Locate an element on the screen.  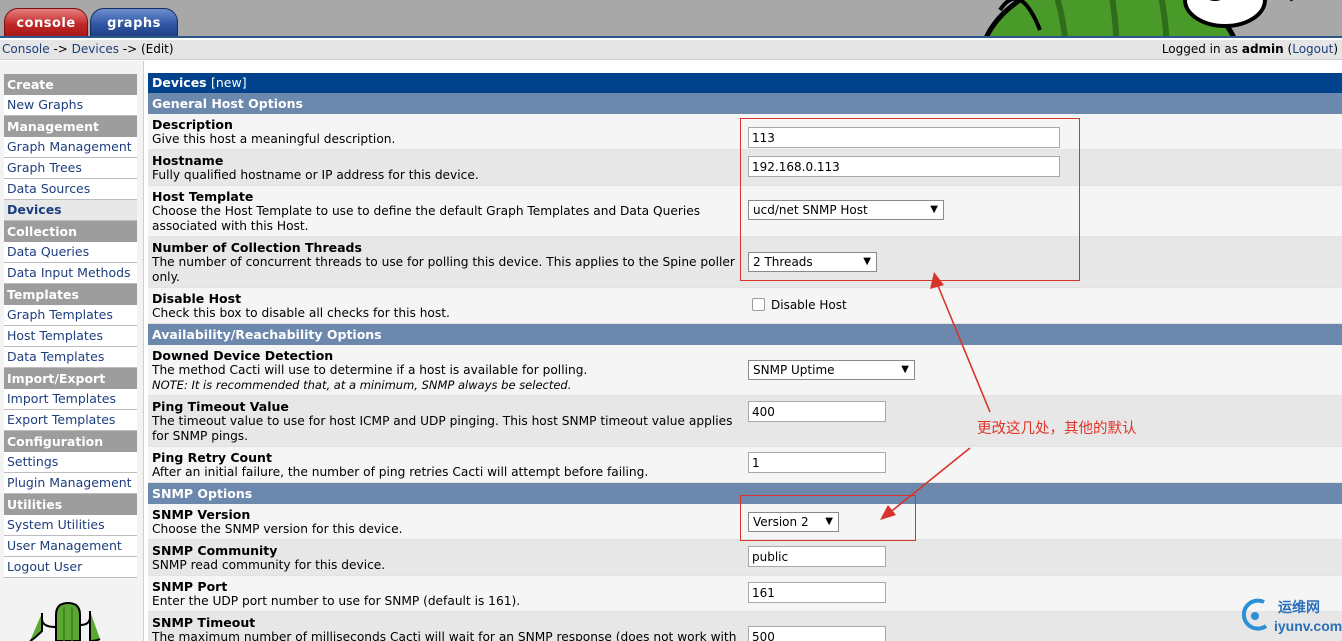
red-arrow-icon is located at coordinates (935, 396).